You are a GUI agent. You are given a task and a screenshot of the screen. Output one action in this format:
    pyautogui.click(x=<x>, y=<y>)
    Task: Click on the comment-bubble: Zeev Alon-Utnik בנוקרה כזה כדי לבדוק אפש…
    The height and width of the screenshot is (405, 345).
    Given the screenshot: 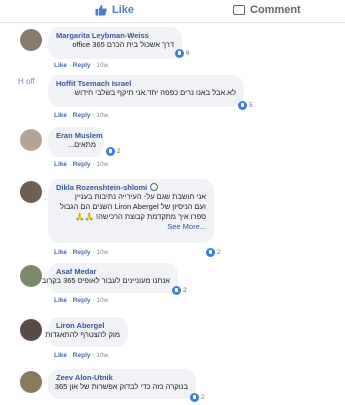 What is the action you would take?
    pyautogui.click(x=122, y=384)
    